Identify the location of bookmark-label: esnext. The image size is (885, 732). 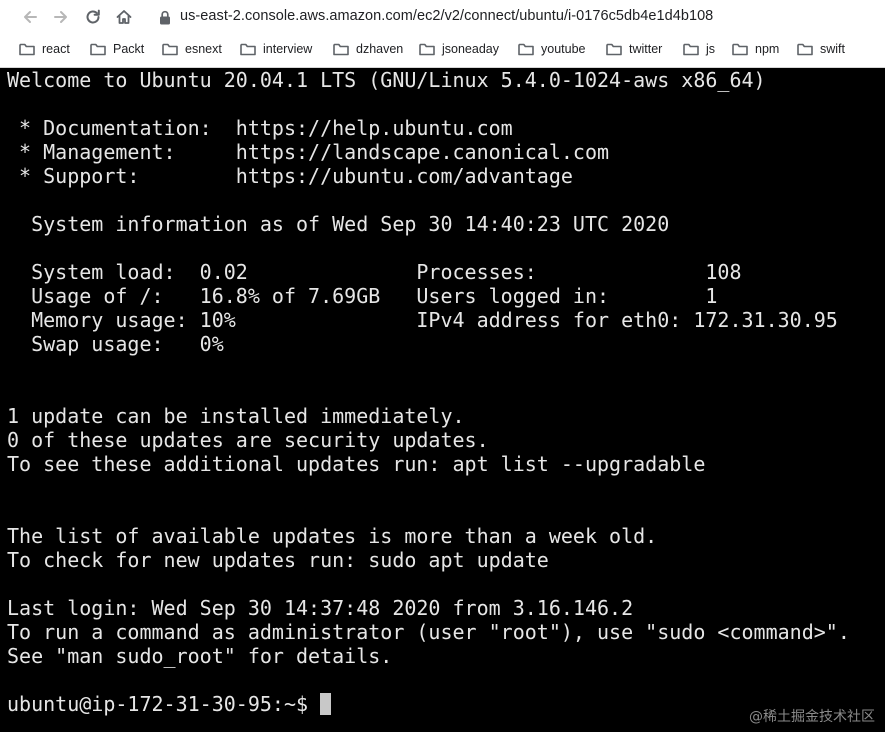
(203, 49).